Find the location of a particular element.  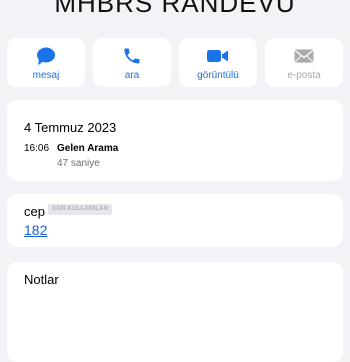

recent-badge: SON KULLANILAN is located at coordinates (80, 209).